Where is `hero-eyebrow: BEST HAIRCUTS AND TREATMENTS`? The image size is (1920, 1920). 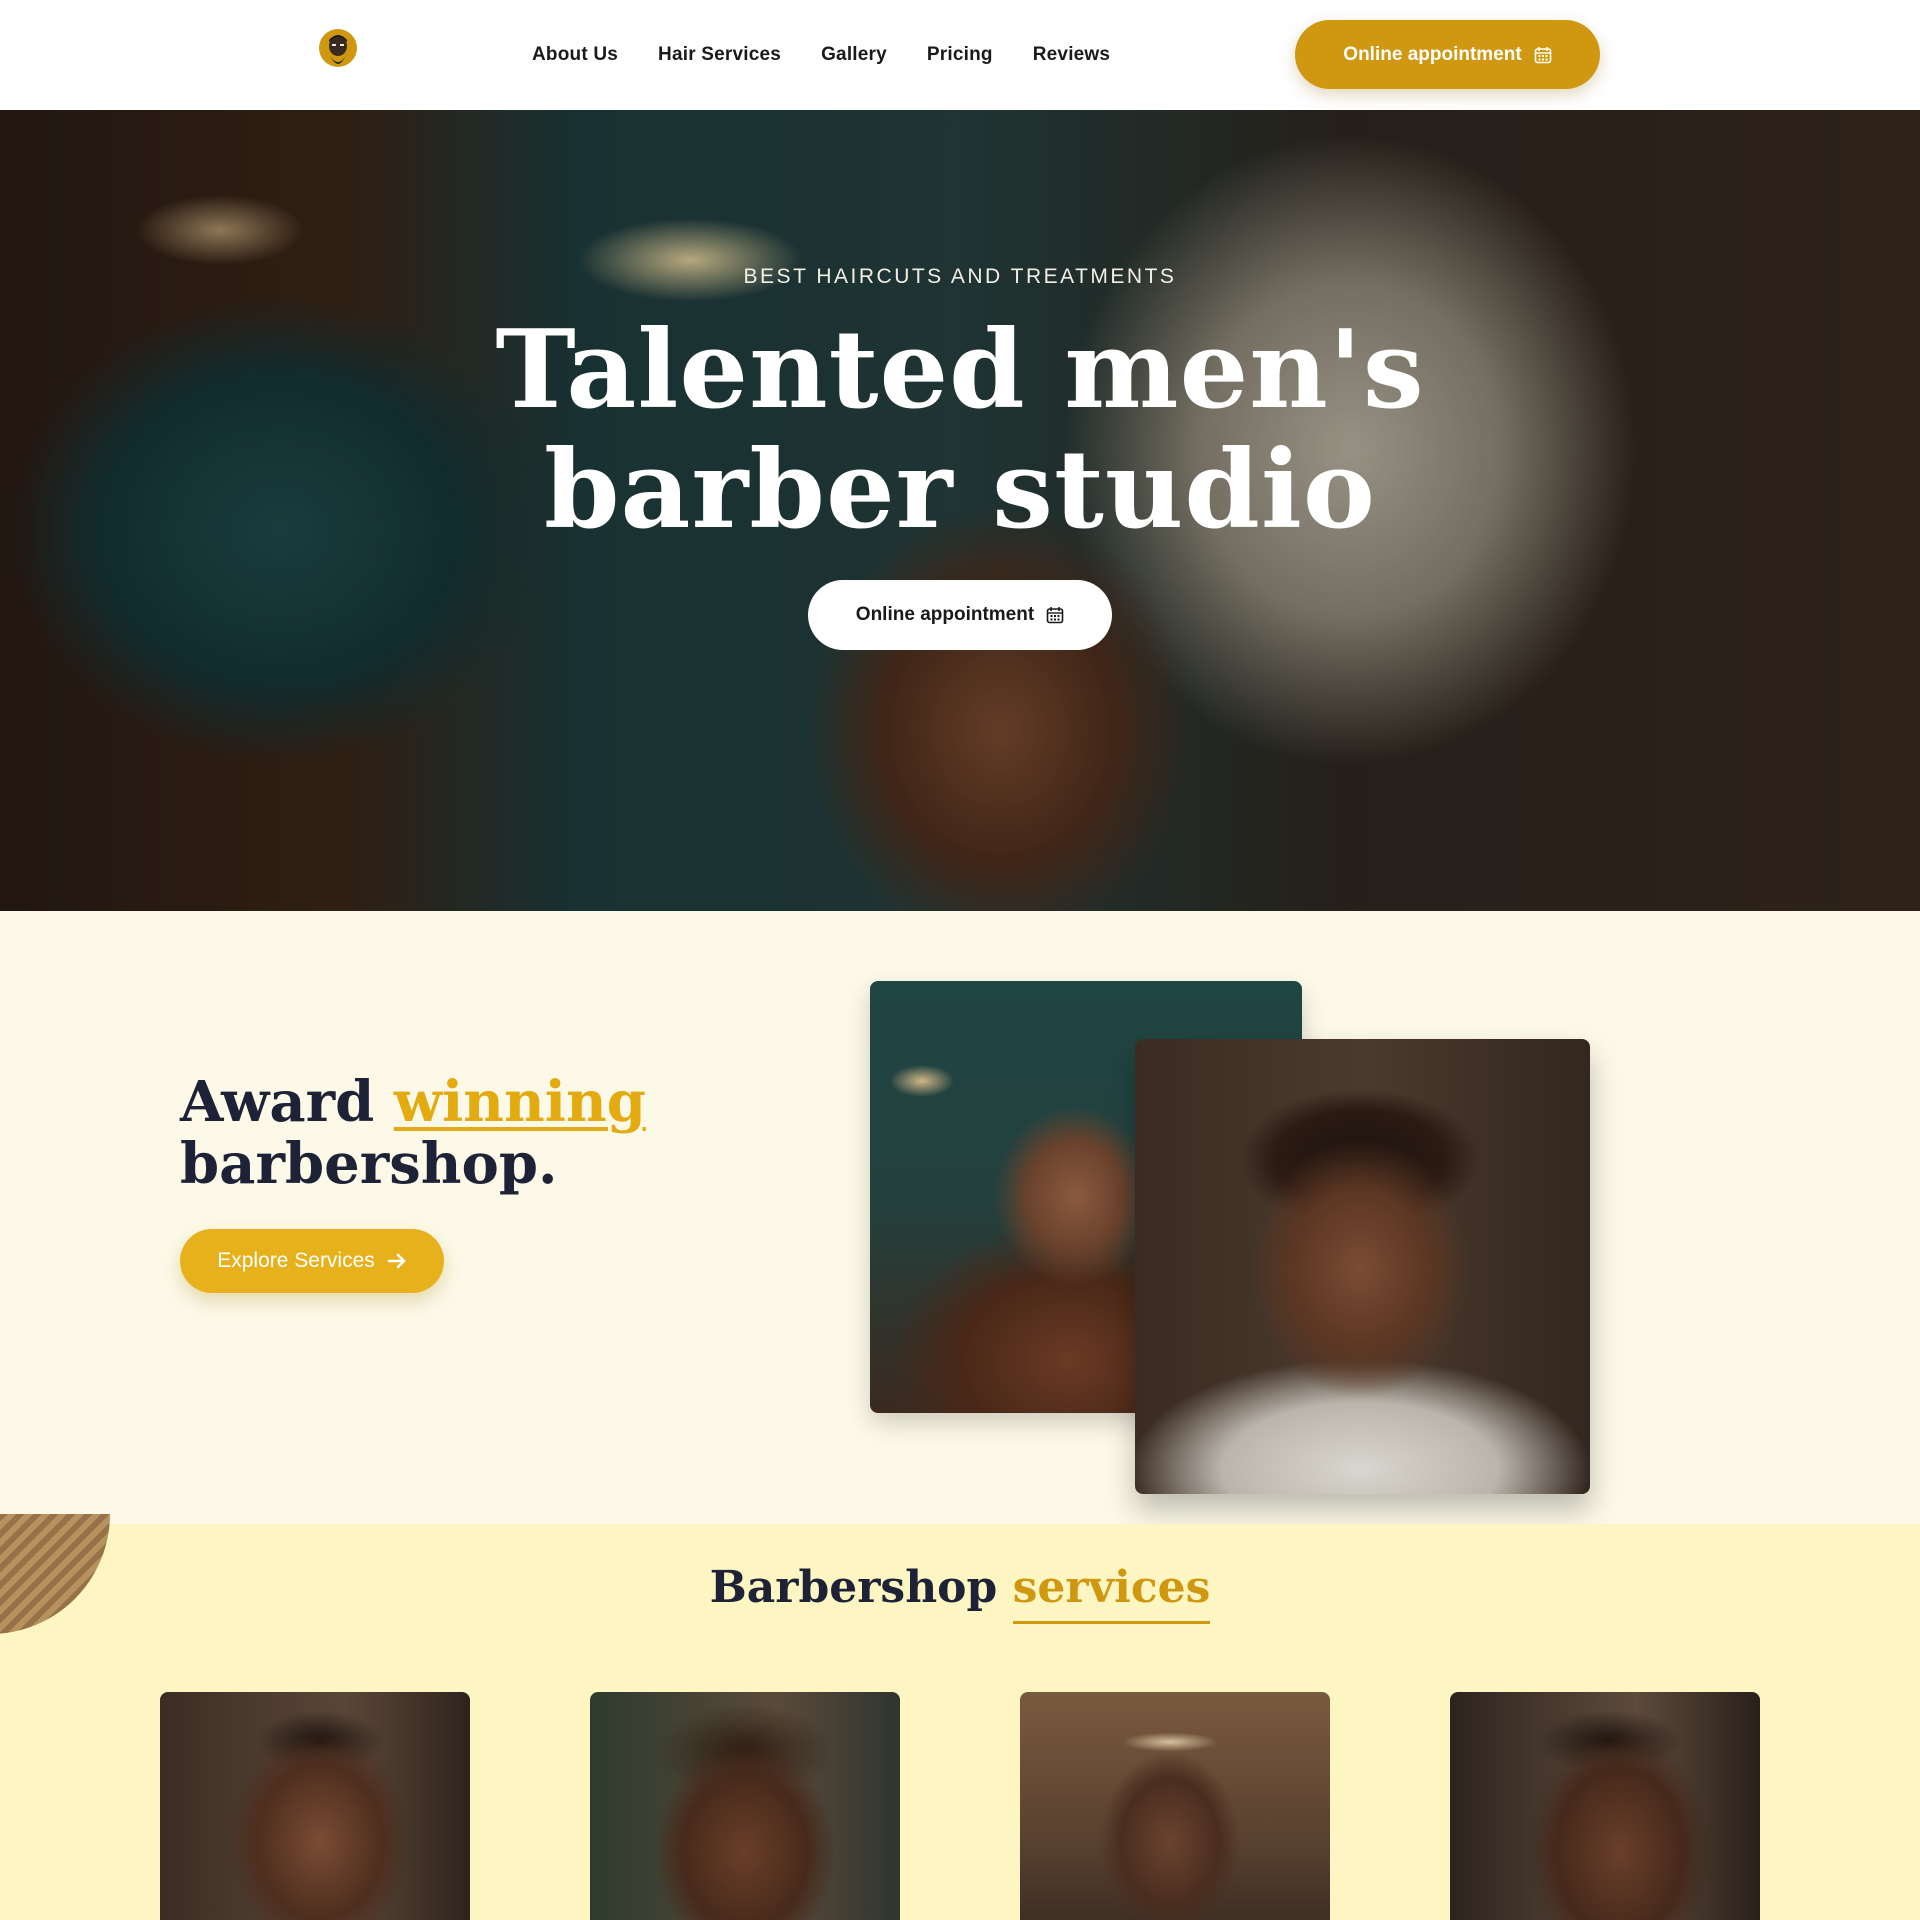
hero-eyebrow: BEST HAIRCUTS AND TREATMENTS is located at coordinates (960, 276).